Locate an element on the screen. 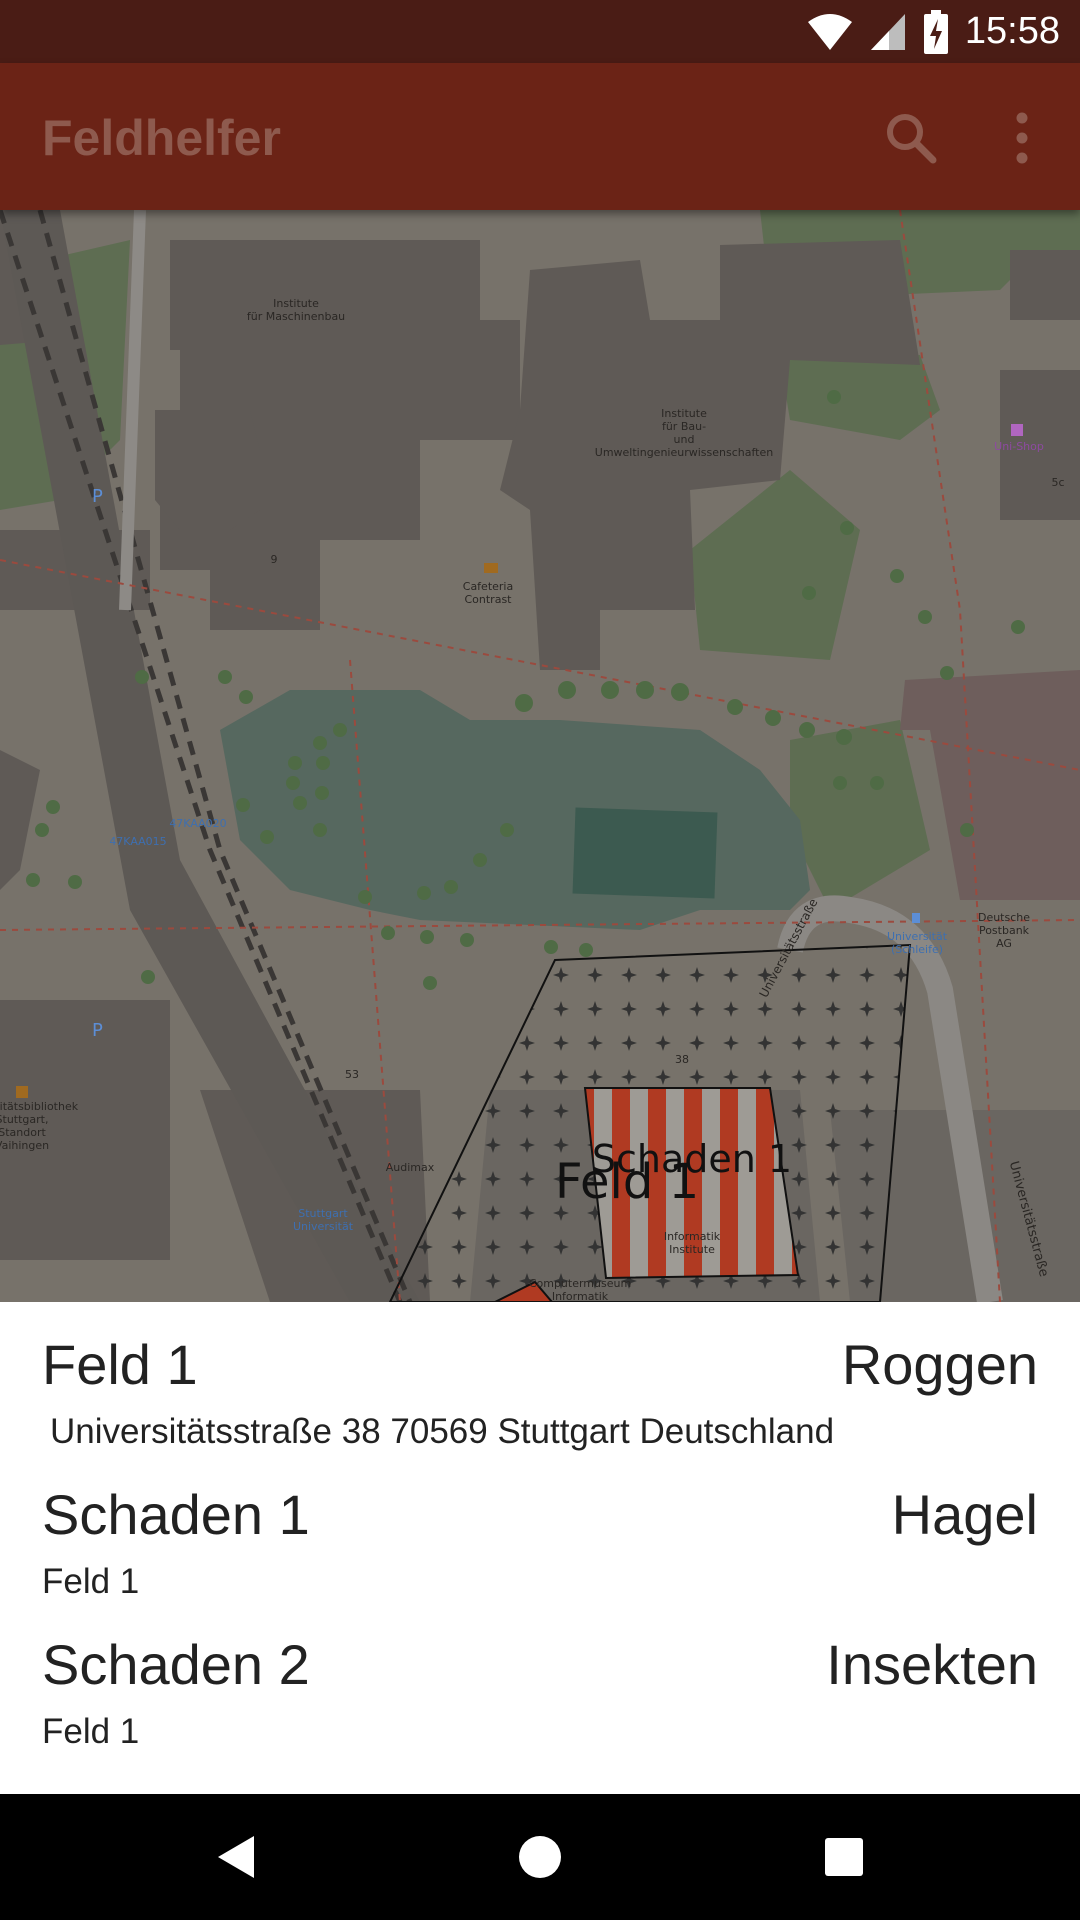  overflow-menu-button is located at coordinates (1022, 138).